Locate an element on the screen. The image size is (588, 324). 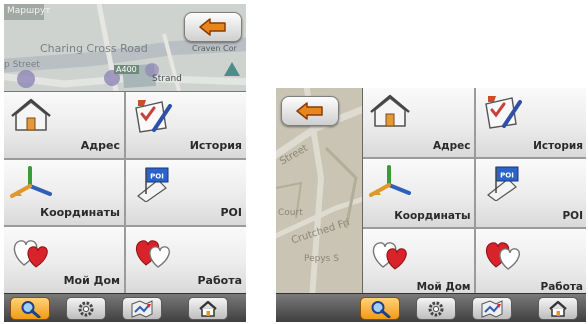
map-label: Craven Cor is located at coordinates (214, 48).